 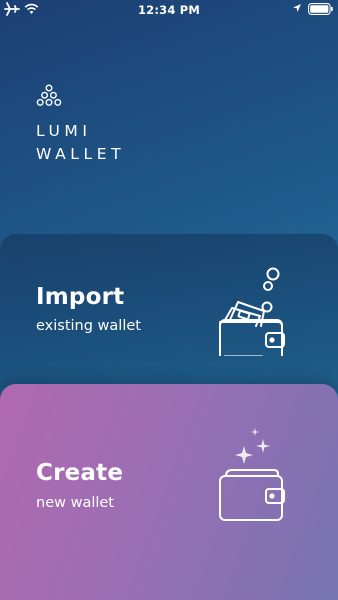 What do you see at coordinates (75, 503) in the screenshot?
I see `create-subtitle: new wallet` at bounding box center [75, 503].